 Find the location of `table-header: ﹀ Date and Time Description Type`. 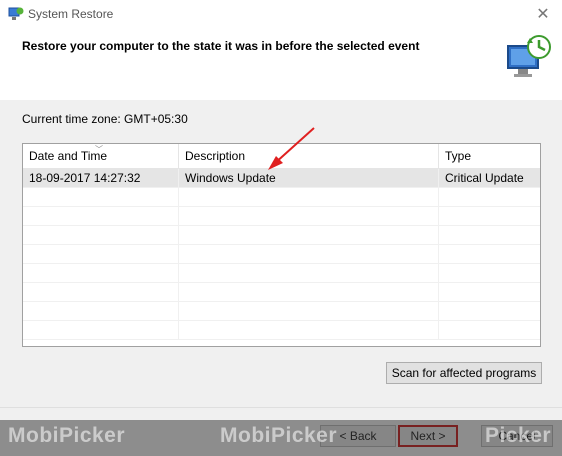

table-header: ﹀ Date and Time Description Type is located at coordinates (281, 156).